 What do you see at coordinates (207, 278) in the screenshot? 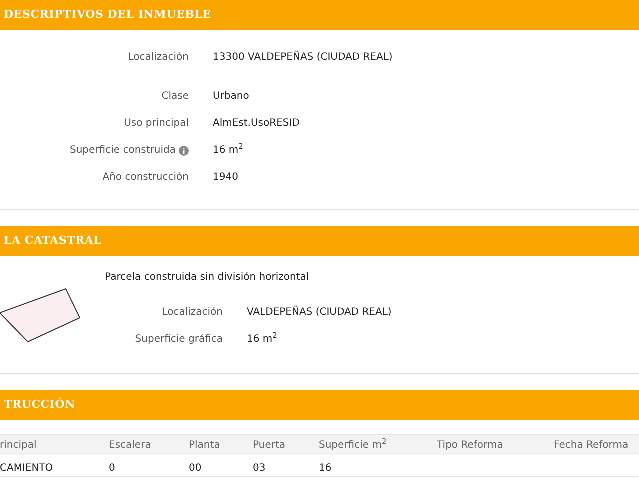
I see `parcel-type: Parcela construida sin división horizontal` at bounding box center [207, 278].